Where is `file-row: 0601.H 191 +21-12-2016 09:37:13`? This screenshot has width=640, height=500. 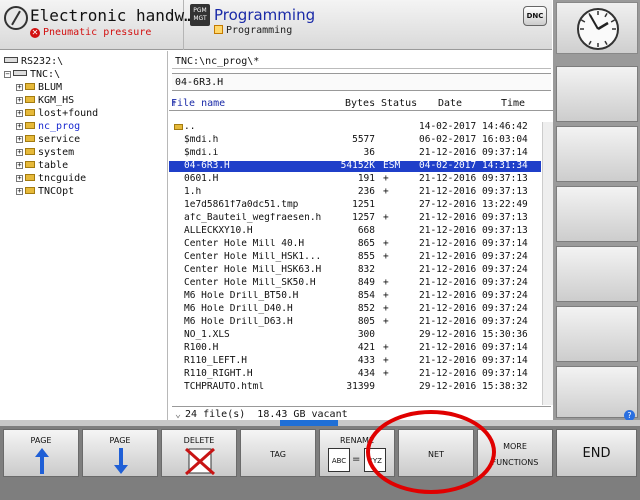
file-row: 0601.H 191 +21-12-2016 09:37:13 is located at coordinates (355, 179).